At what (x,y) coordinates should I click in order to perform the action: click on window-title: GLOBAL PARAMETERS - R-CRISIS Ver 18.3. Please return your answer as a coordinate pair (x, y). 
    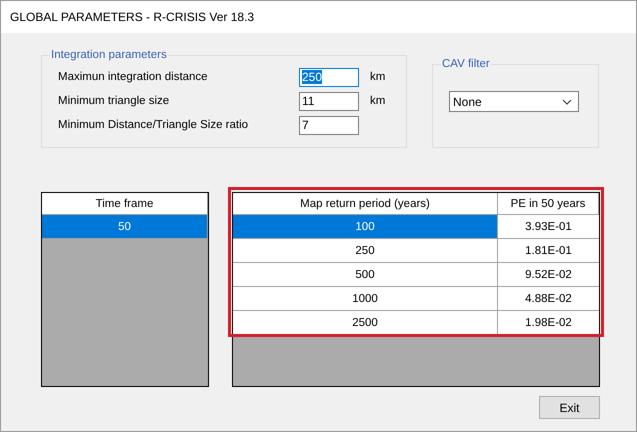
    Looking at the image, I should click on (132, 17).